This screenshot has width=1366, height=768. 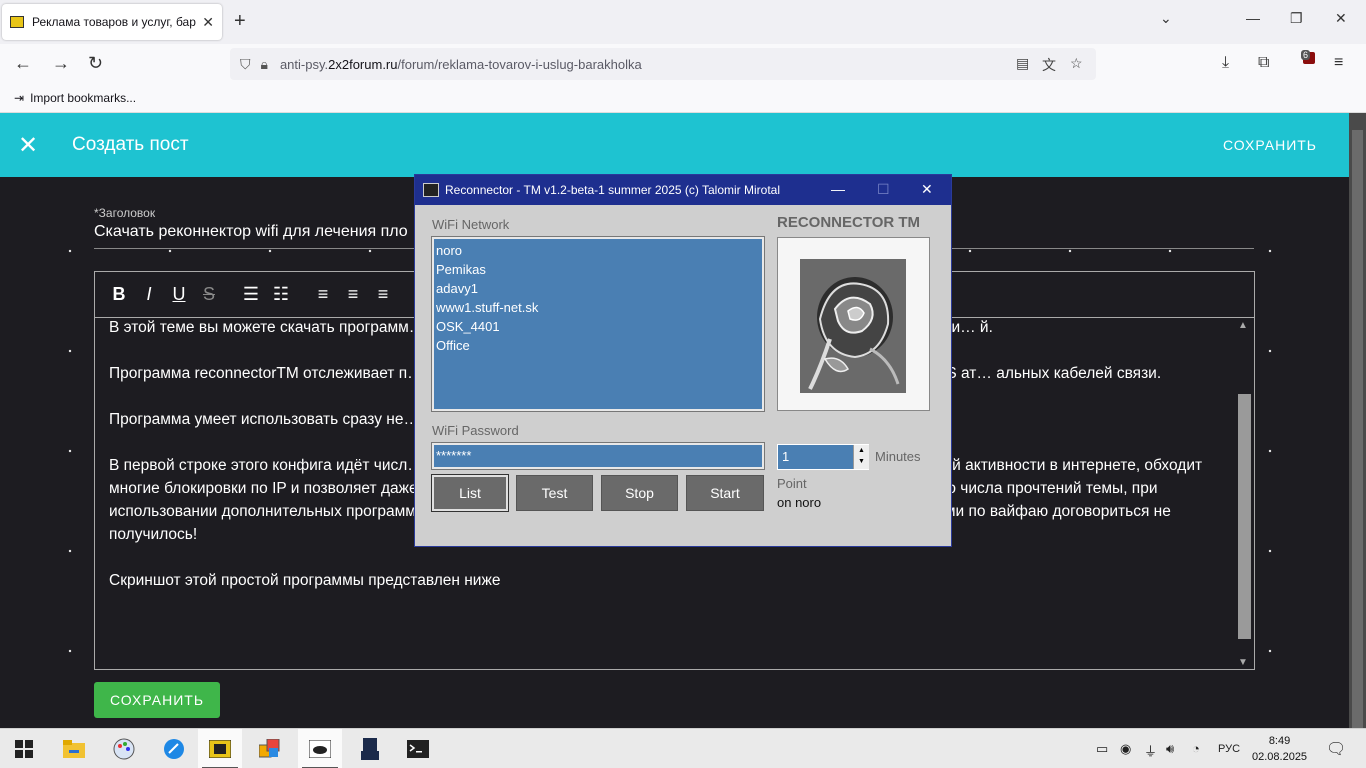 I want to click on editor-scroll-thumb, so click(x=1244, y=516).